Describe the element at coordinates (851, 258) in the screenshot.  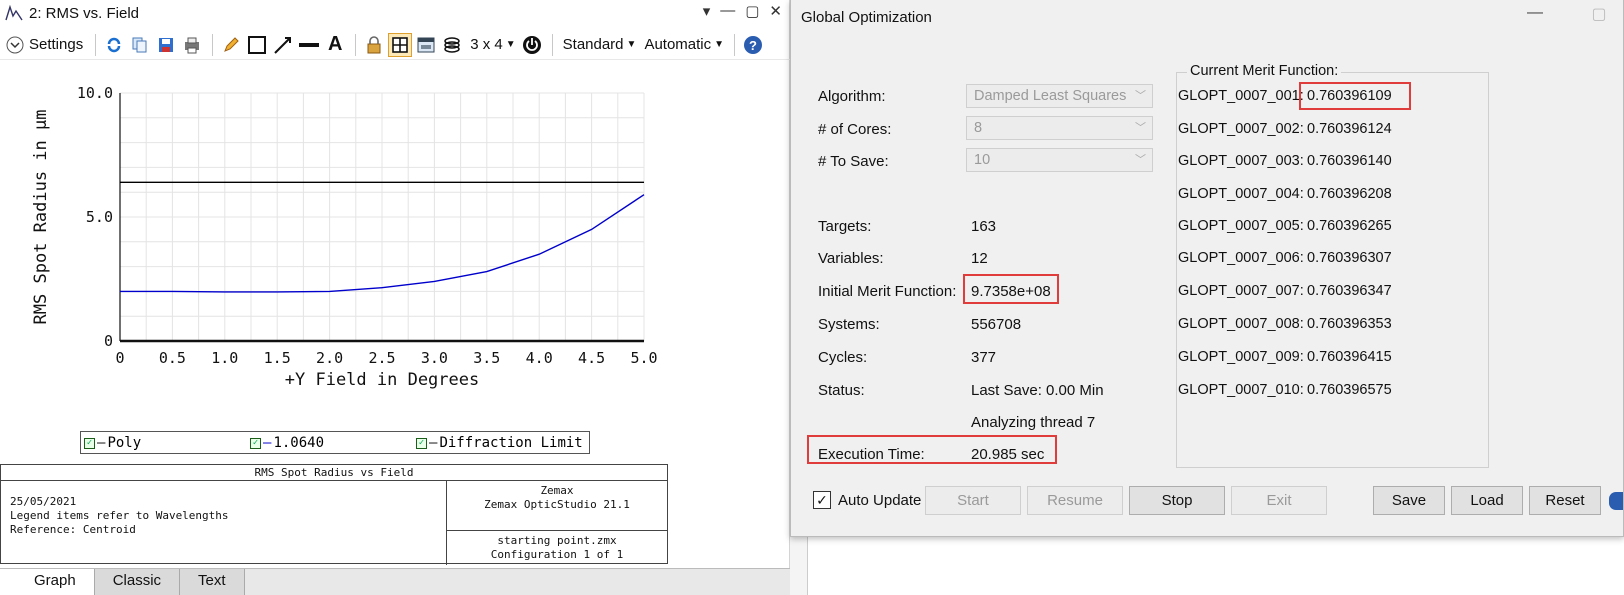
I see `variables-label: Variables:` at that location.